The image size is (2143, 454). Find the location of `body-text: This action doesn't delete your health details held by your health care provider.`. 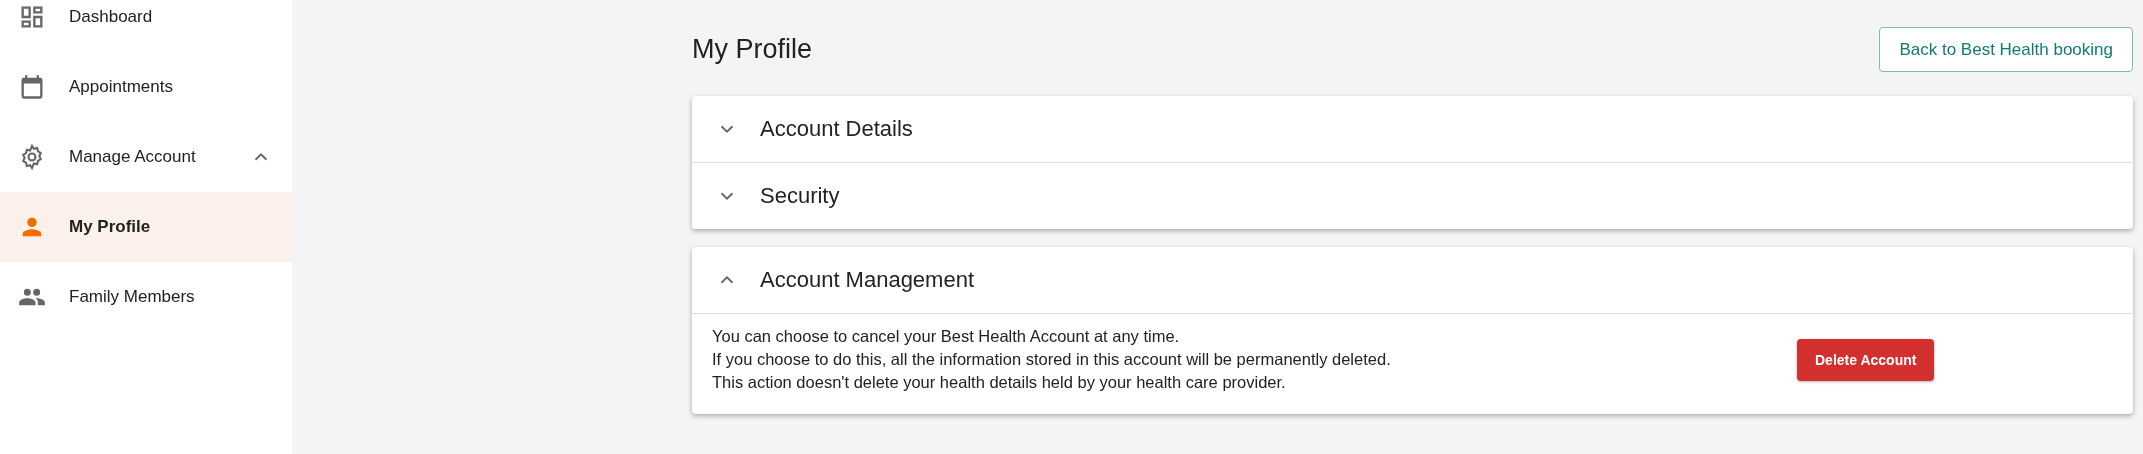

body-text: This action doesn't delete your health details held by your health care provider. is located at coordinates (999, 382).